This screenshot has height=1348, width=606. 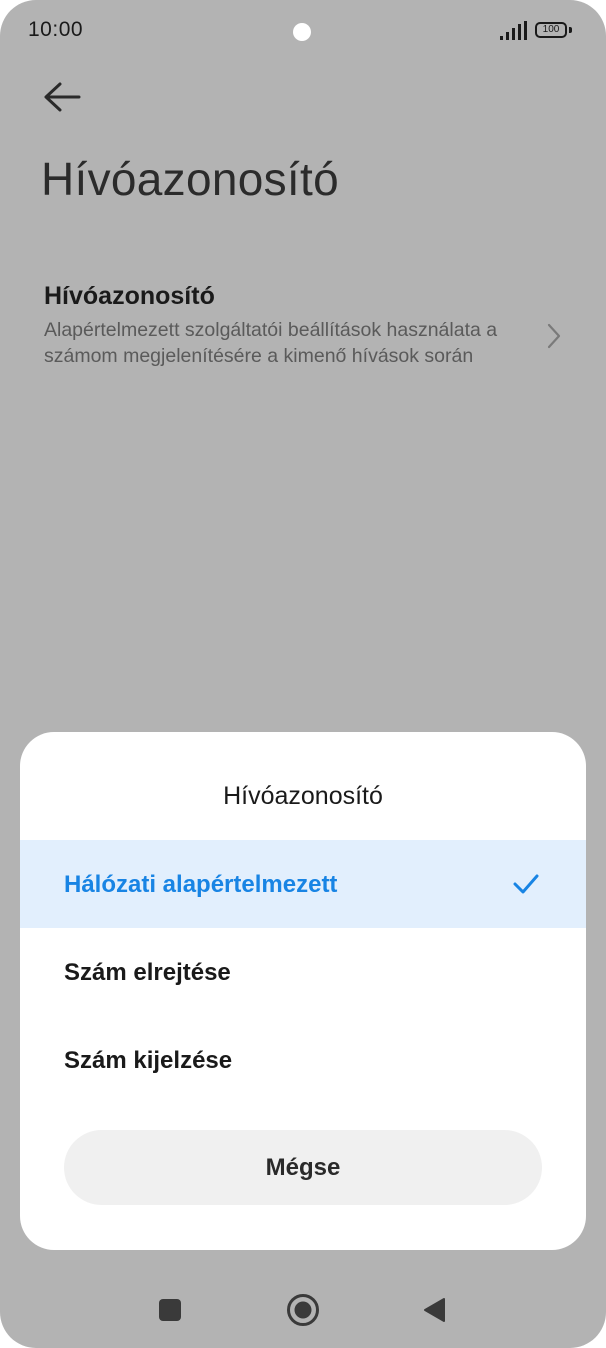 What do you see at coordinates (513, 30) in the screenshot?
I see `signal-icon` at bounding box center [513, 30].